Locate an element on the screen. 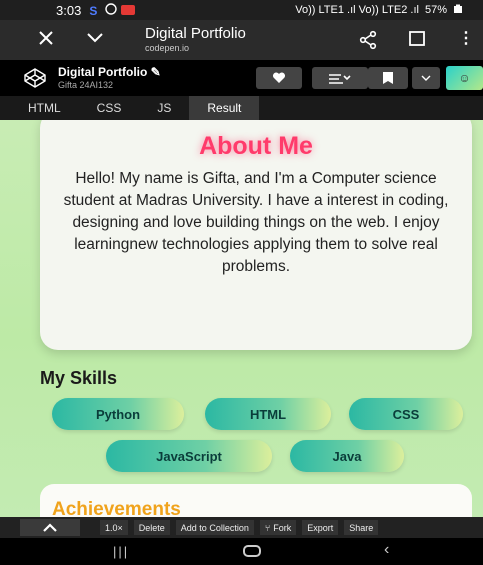  codepen-bar: Digital Portfolio ✎ Gifta 24AI132 ☺ is located at coordinates (241, 78).